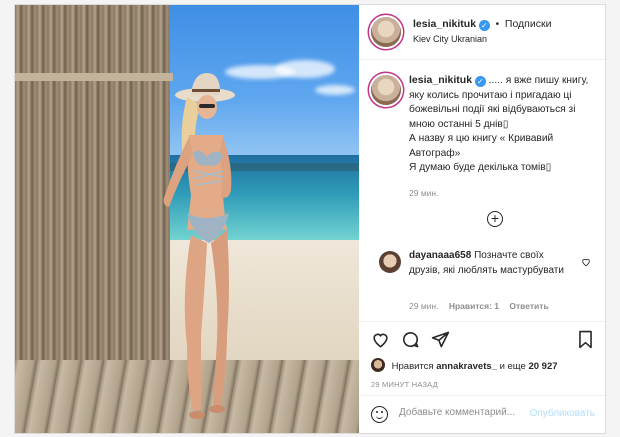 The width and height of the screenshot is (620, 437). Describe the element at coordinates (542, 366) in the screenshot. I see `likes-count: 20 927` at that location.